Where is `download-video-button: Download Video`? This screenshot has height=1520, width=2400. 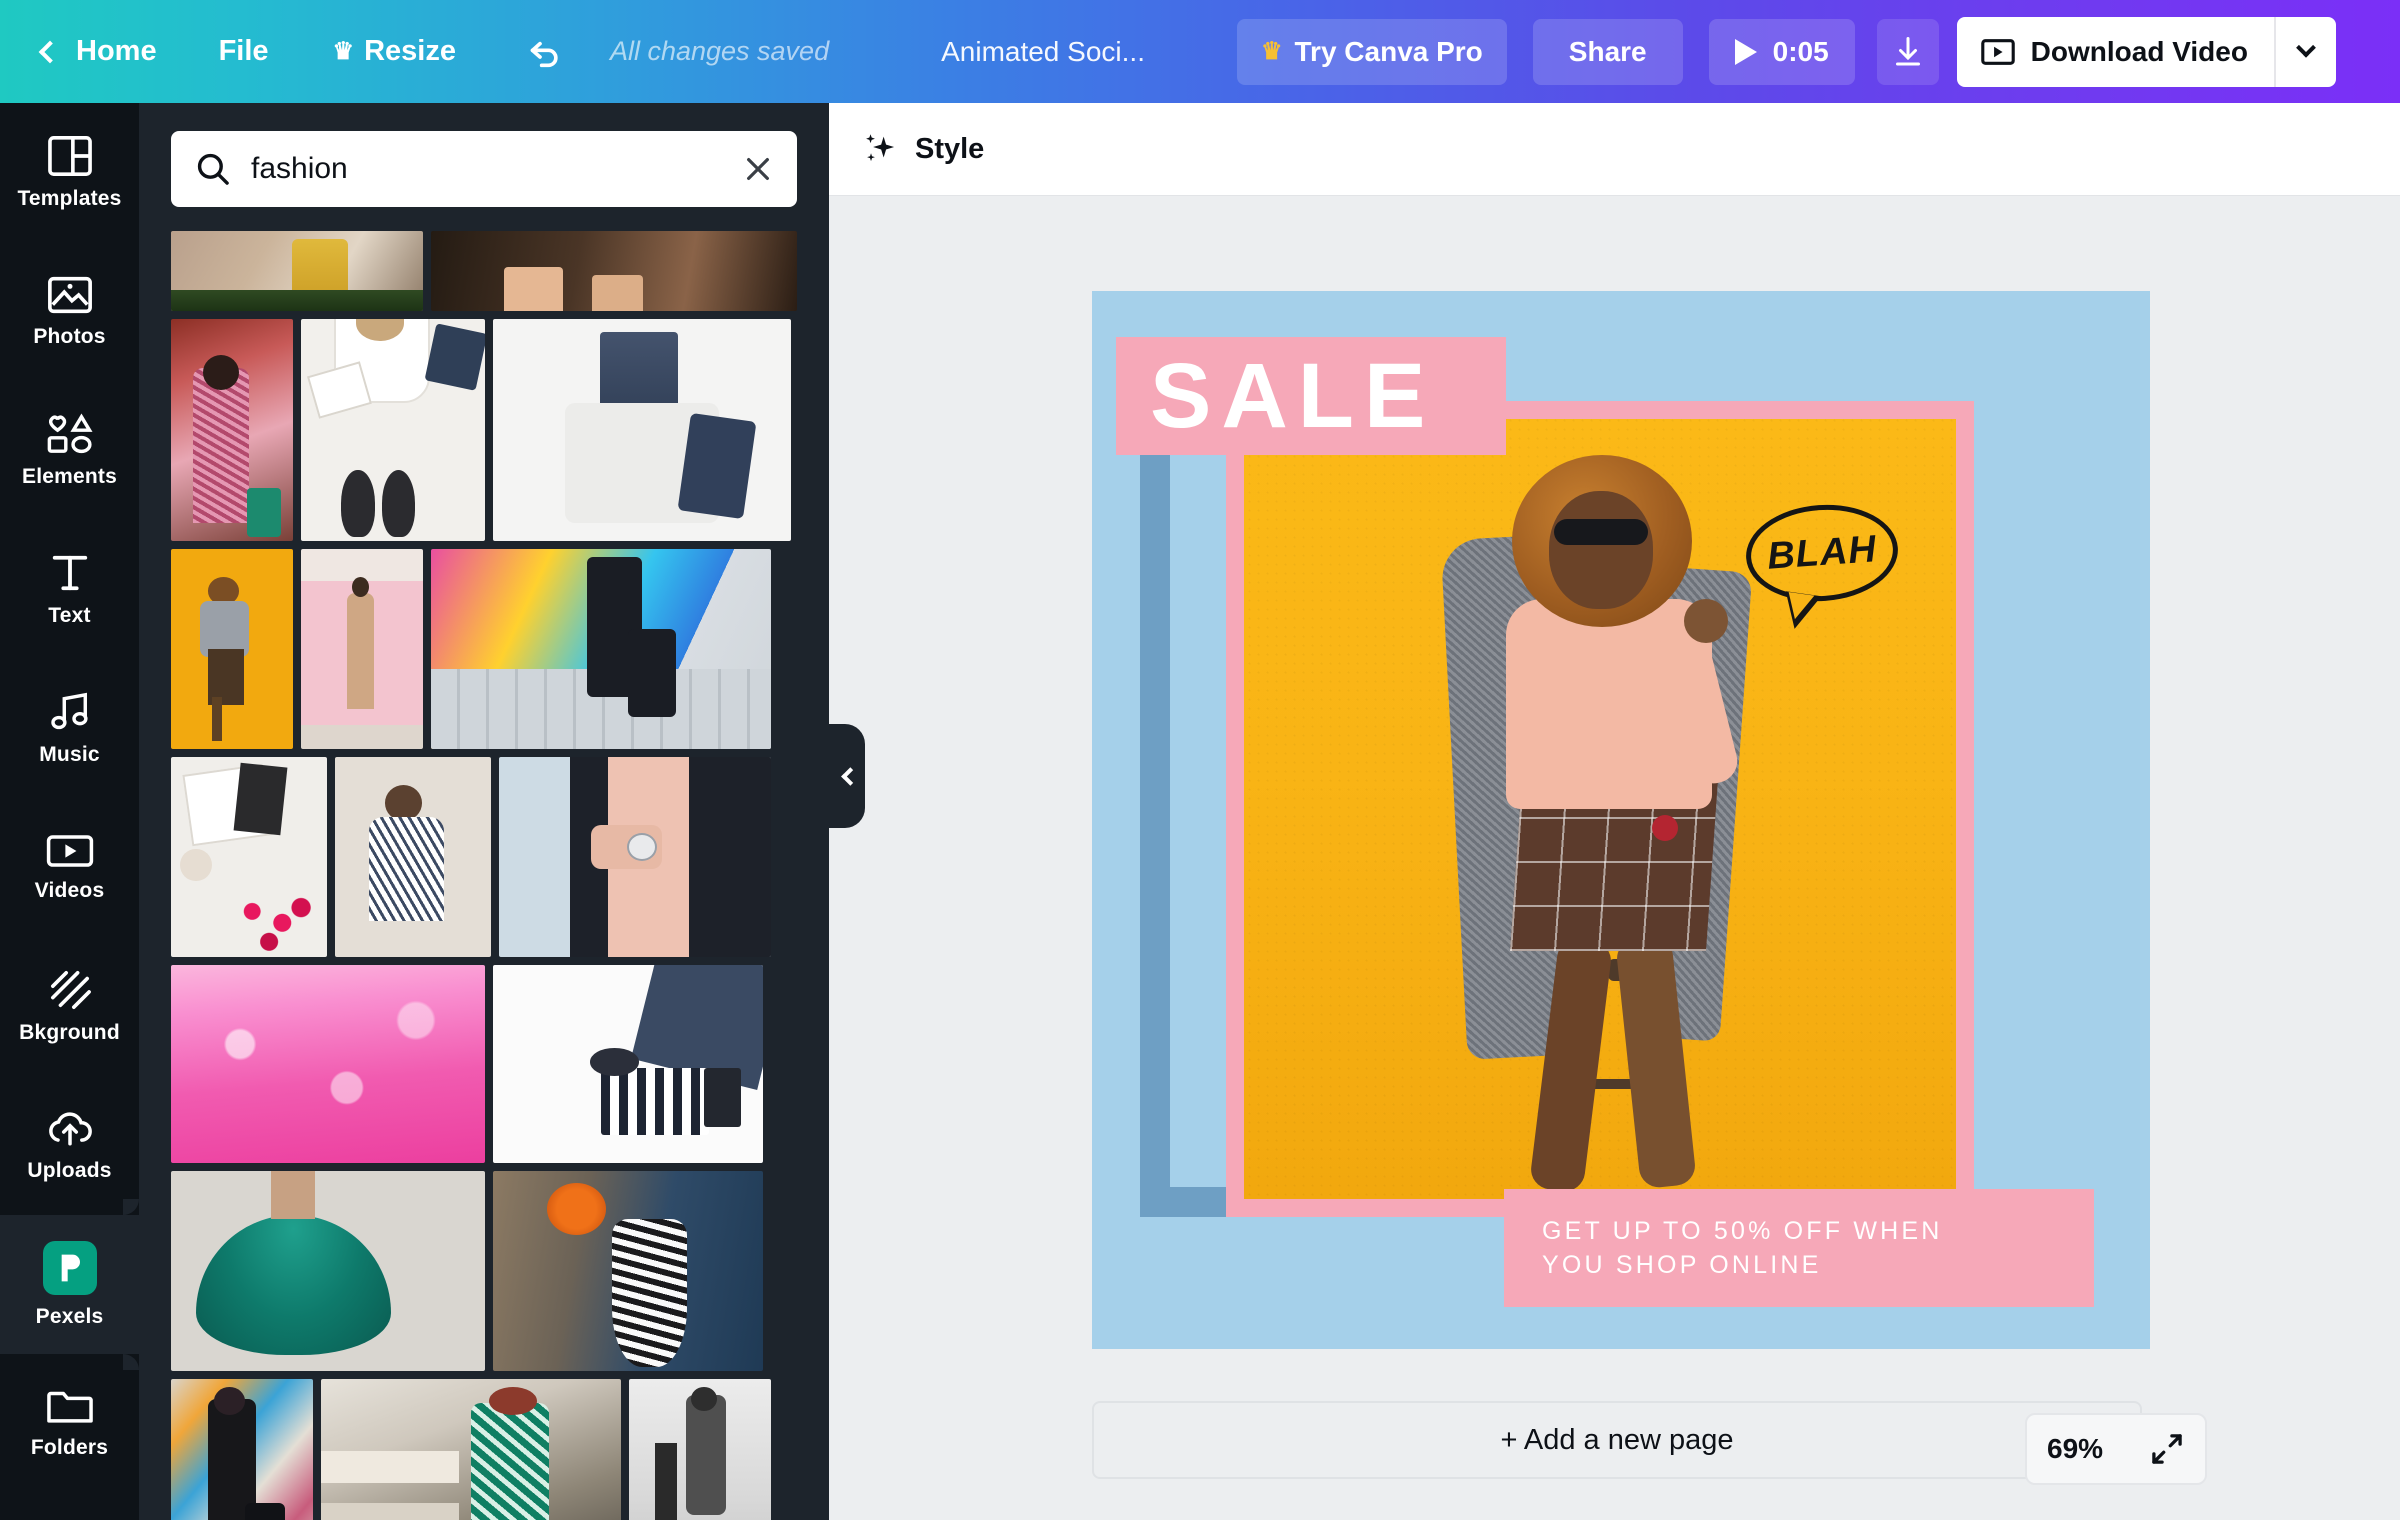
download-video-button: Download Video is located at coordinates (2146, 51).